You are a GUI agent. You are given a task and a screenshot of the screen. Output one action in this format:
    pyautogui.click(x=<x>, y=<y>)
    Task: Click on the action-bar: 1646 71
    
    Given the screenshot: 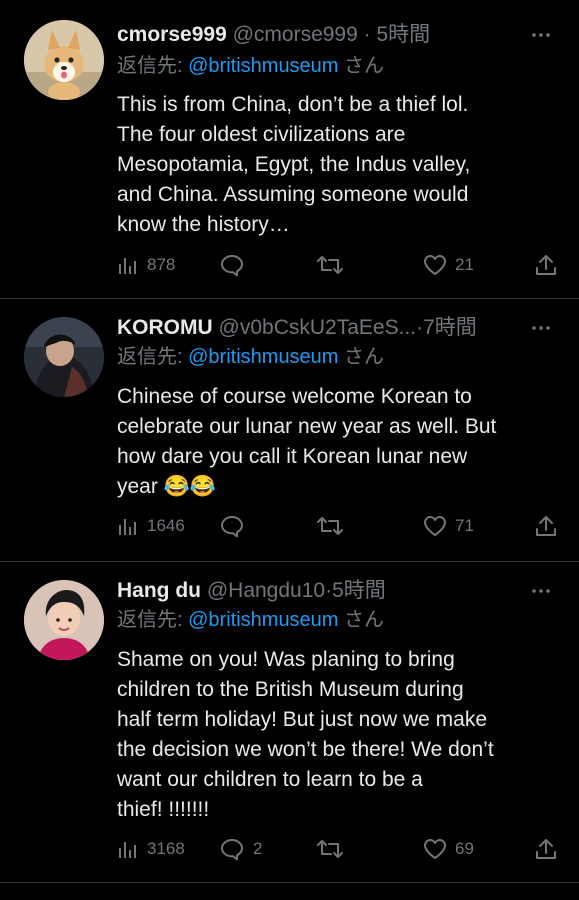 What is the action you would take?
    pyautogui.click(x=339, y=526)
    